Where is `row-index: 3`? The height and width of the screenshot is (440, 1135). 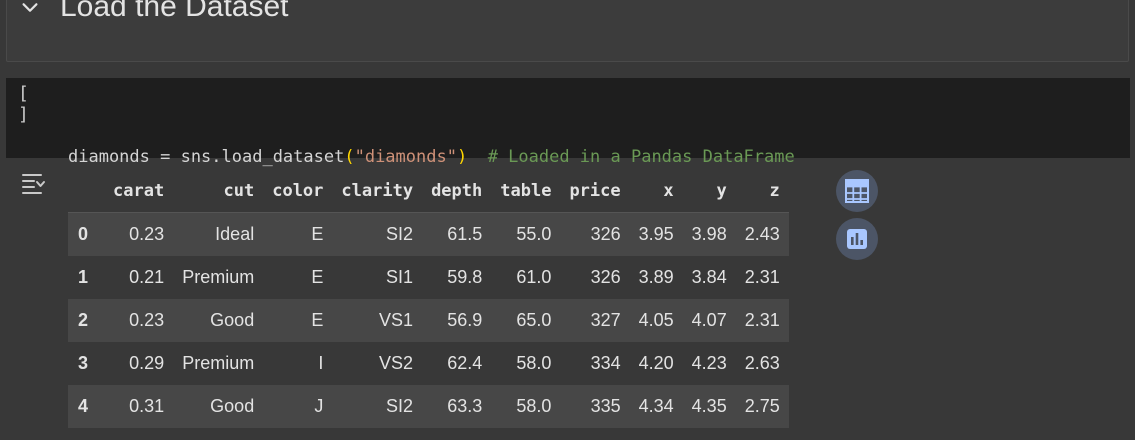
row-index: 3 is located at coordinates (83, 363).